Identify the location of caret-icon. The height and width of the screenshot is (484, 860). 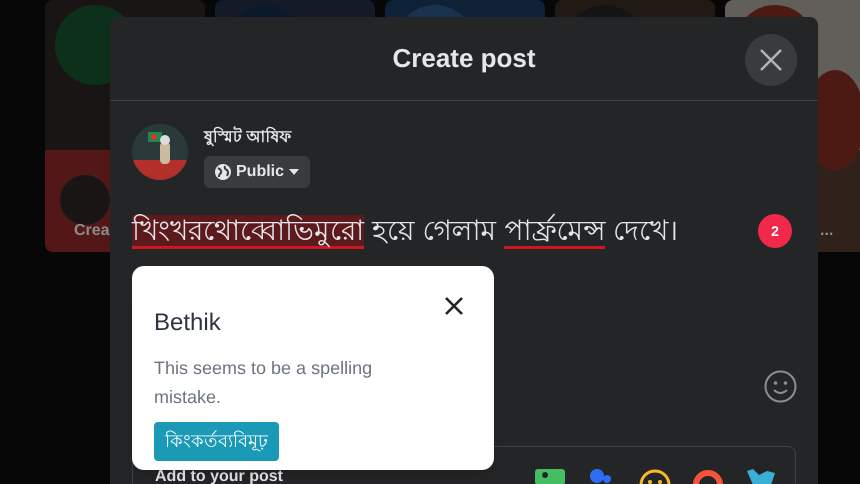
(294, 172).